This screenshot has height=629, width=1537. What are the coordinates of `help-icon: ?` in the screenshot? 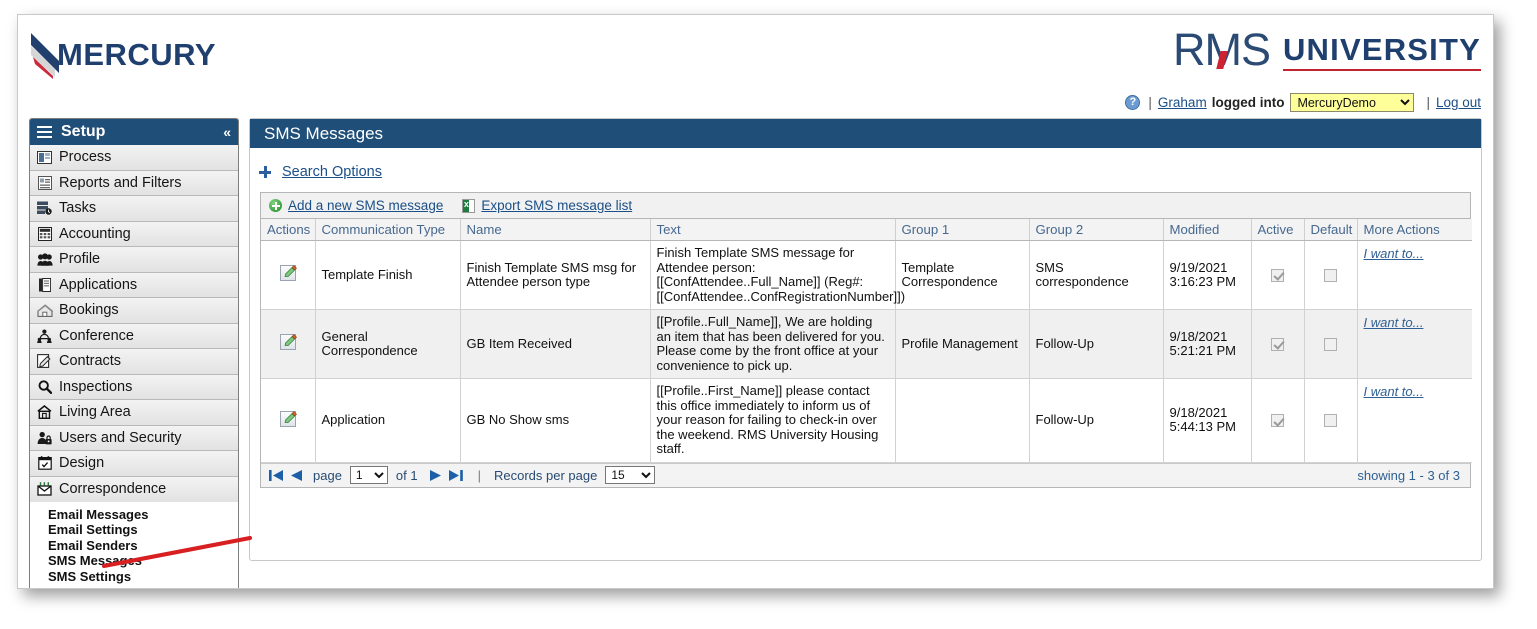 It's located at (1133, 102).